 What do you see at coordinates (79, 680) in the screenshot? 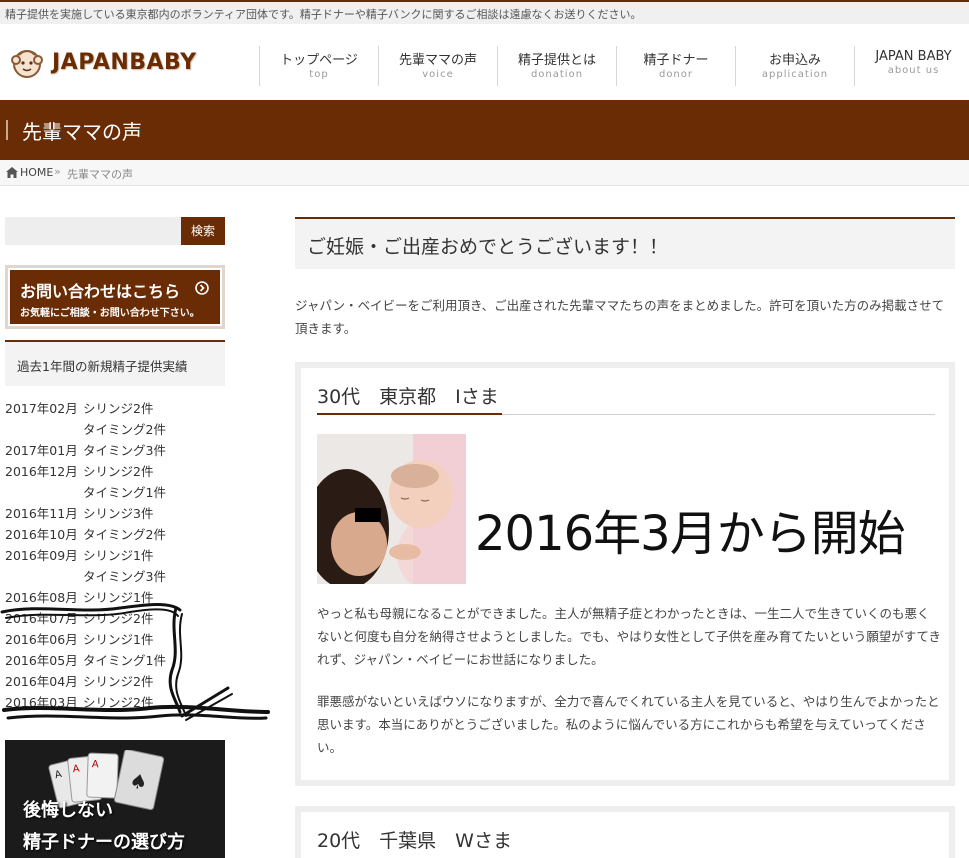
I see `record-row: 2016年04月 シリンジ2件` at bounding box center [79, 680].